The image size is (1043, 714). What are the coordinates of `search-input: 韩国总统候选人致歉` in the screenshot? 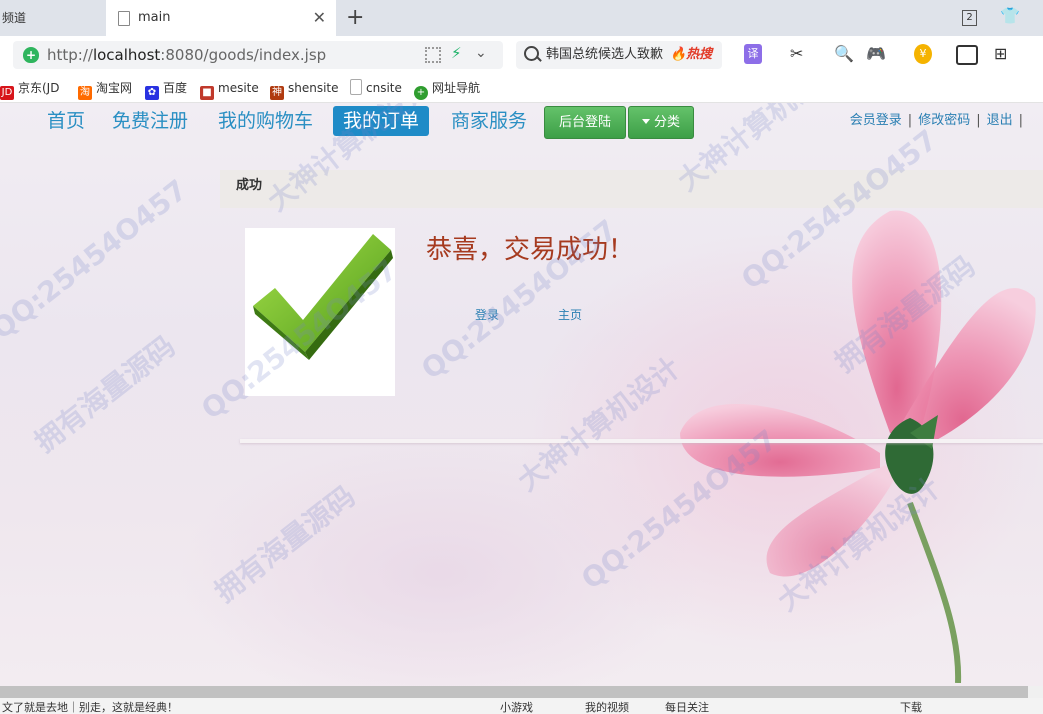 It's located at (604, 55).